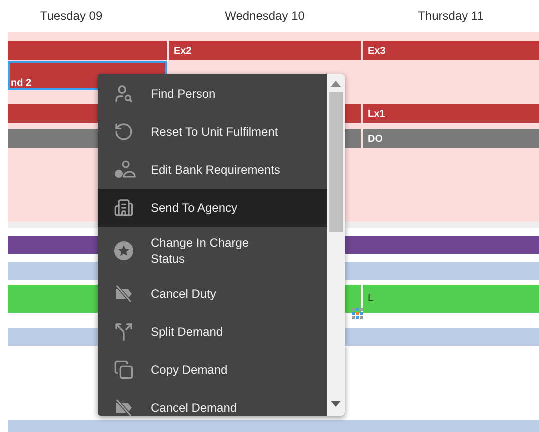 The width and height of the screenshot is (539, 432). What do you see at coordinates (212, 402) in the screenshot?
I see `menu-item: Cancel Demand` at bounding box center [212, 402].